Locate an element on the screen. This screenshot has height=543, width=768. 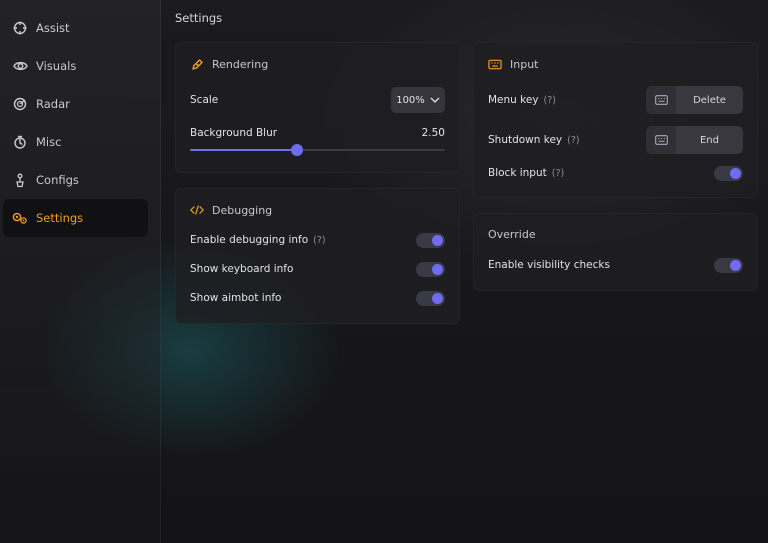
menu-key-label: Menu key (?) is located at coordinates (522, 100).